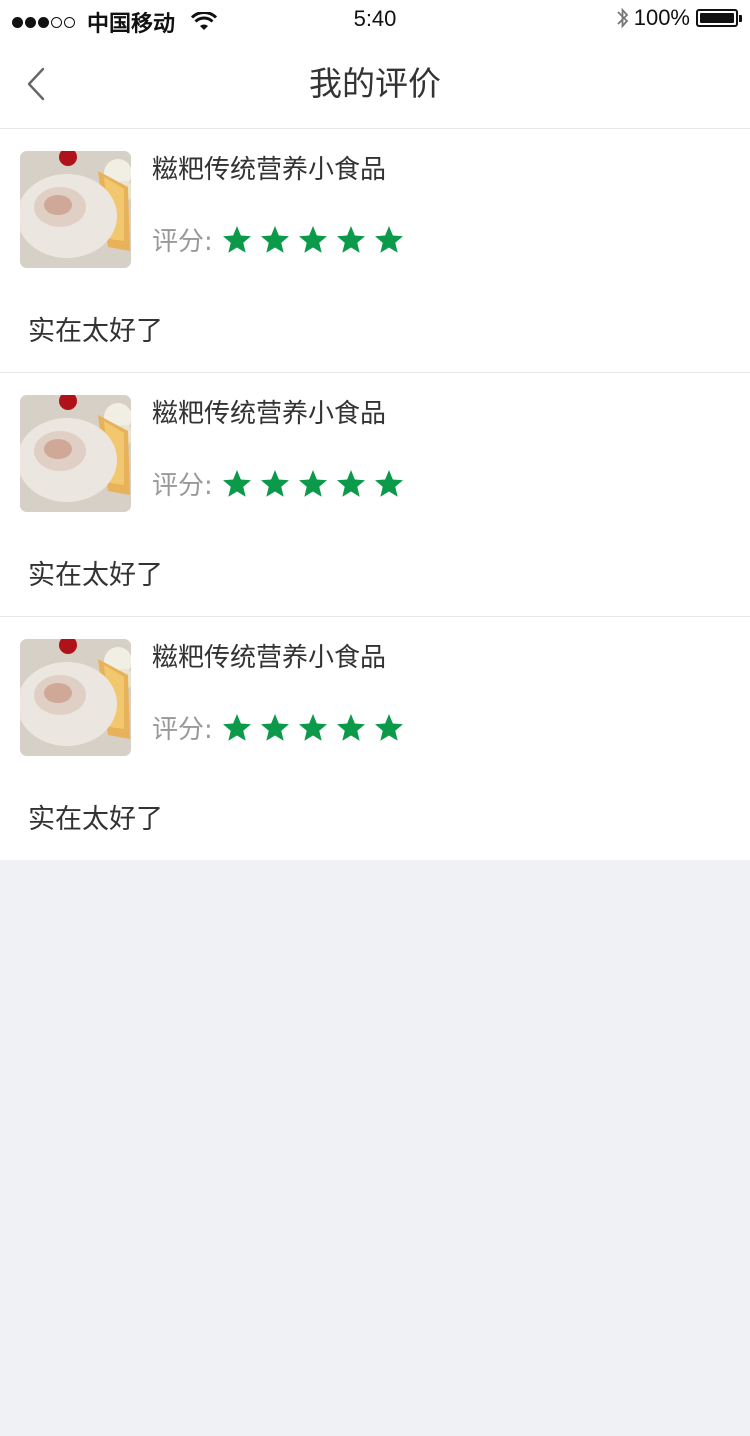  I want to click on status-right: 100%, so click(679, 18).